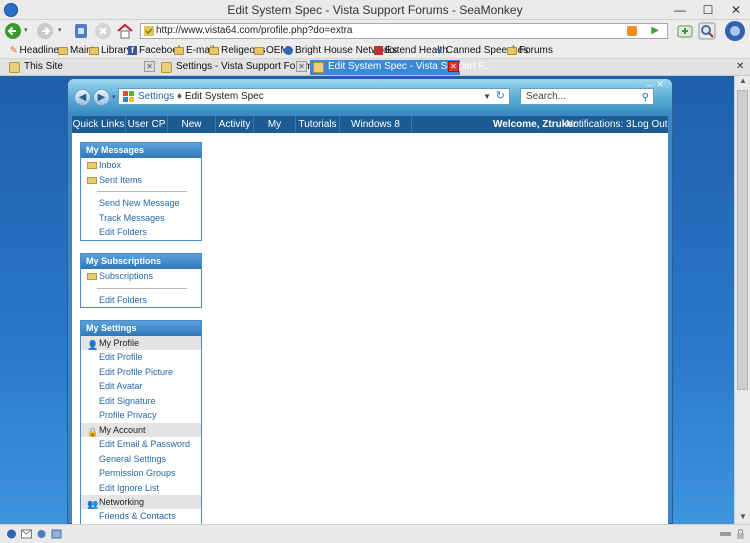  Describe the element at coordinates (192, 131) in the screenshot. I see `menu-new-posts: New Posts` at that location.